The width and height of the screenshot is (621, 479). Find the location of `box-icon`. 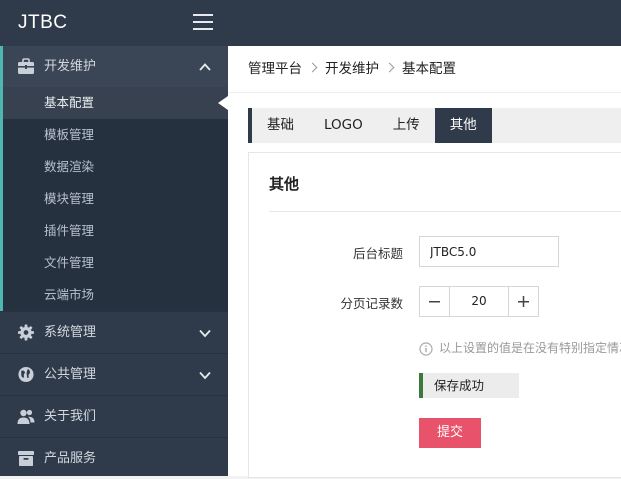

box-icon is located at coordinates (26, 458).